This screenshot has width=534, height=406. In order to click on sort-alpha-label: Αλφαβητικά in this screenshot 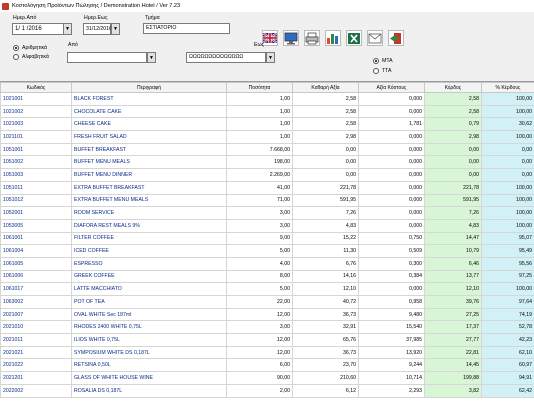, I will do `click(35, 57)`.